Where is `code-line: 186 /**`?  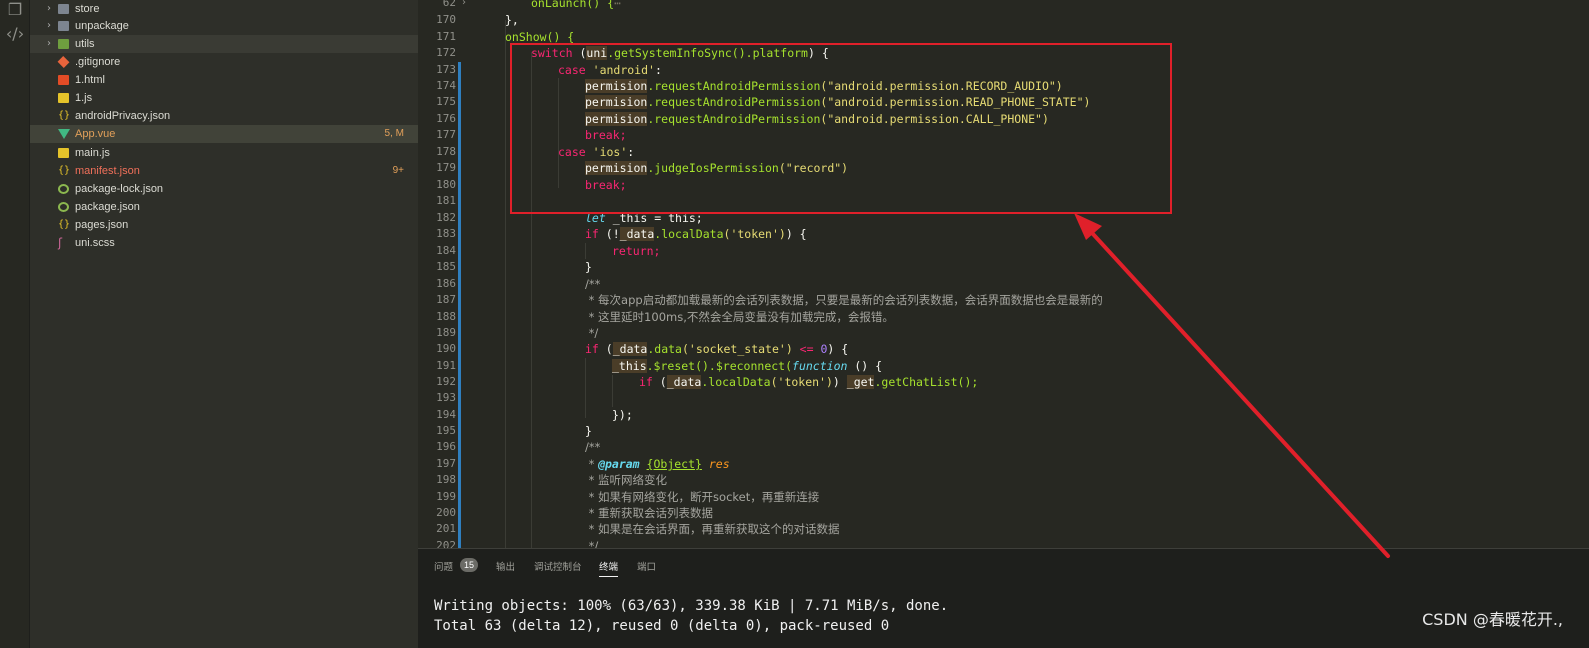 code-line: 186 /** is located at coordinates (1003, 284).